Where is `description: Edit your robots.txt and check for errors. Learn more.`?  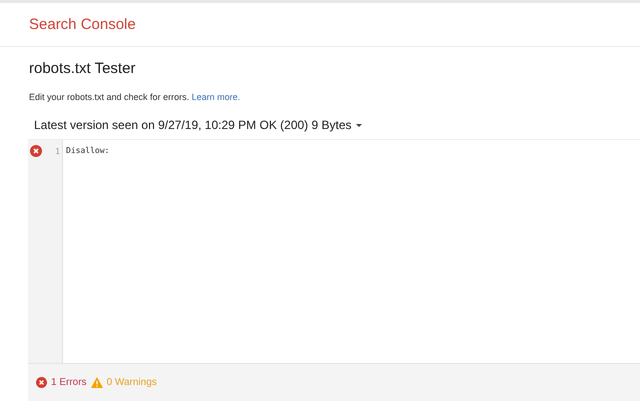 description: Edit your robots.txt and check for errors. Learn more. is located at coordinates (135, 97).